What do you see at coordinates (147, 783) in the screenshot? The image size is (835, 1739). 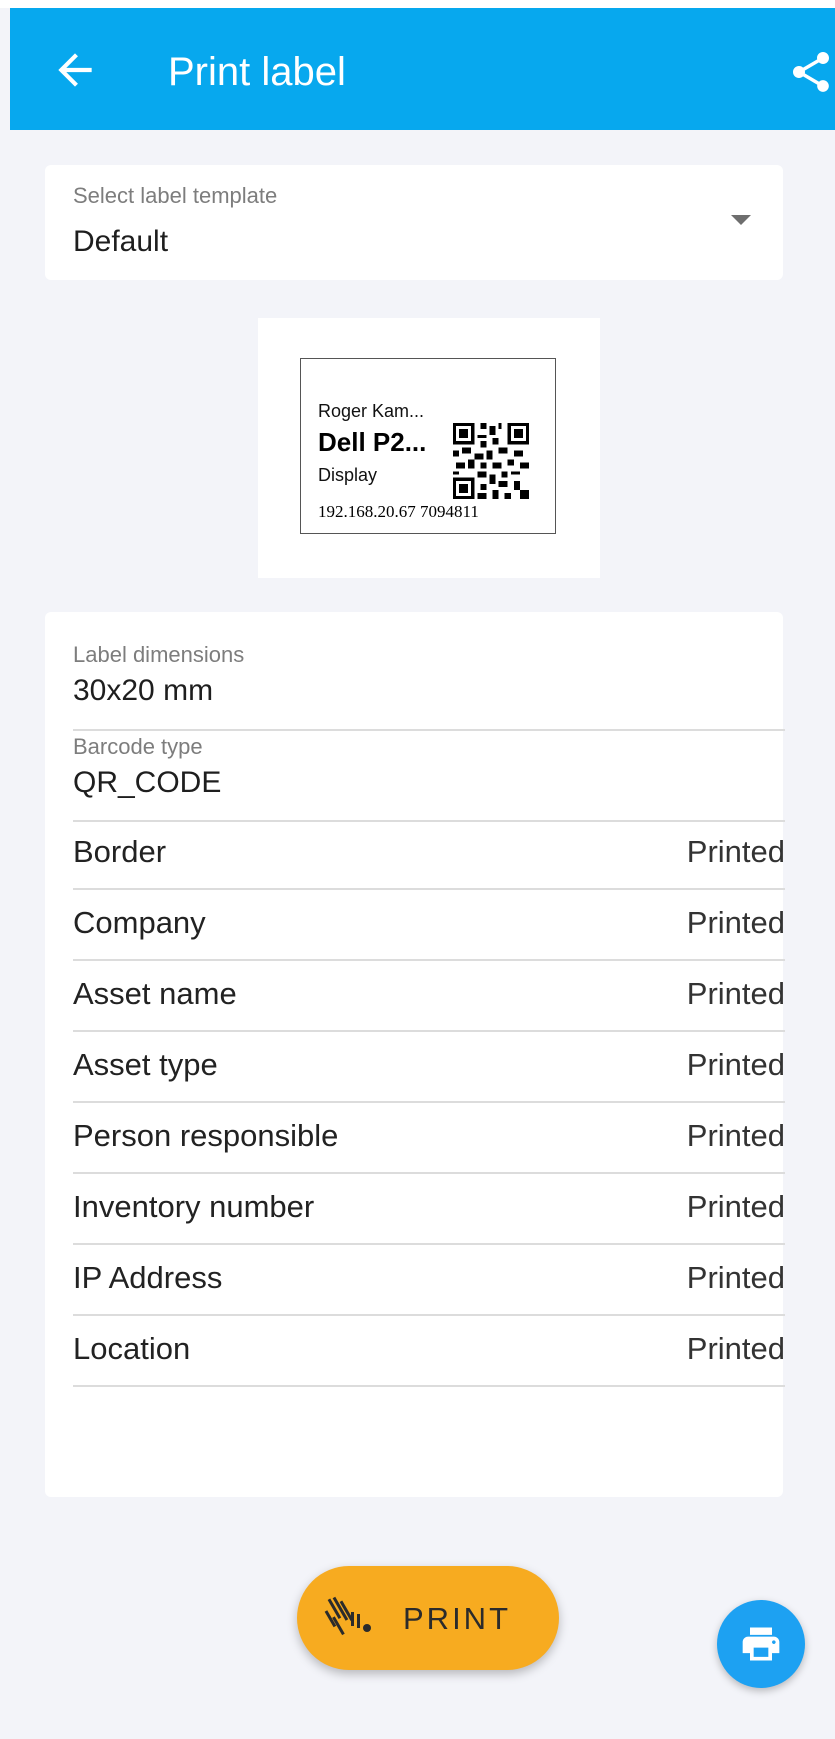 I see `barcode-type-value: QR_CODE` at bounding box center [147, 783].